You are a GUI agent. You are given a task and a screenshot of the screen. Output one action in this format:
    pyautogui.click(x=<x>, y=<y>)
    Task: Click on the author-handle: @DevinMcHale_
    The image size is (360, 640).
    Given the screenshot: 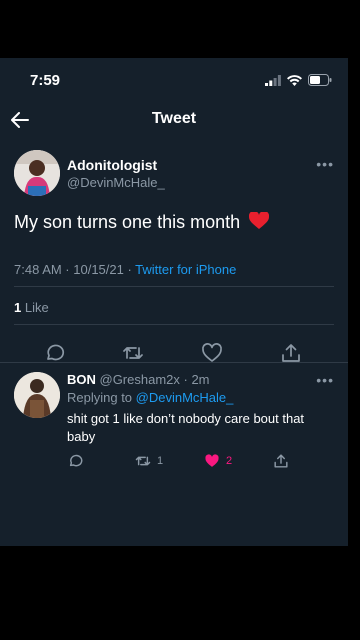 What is the action you would take?
    pyautogui.click(x=116, y=182)
    